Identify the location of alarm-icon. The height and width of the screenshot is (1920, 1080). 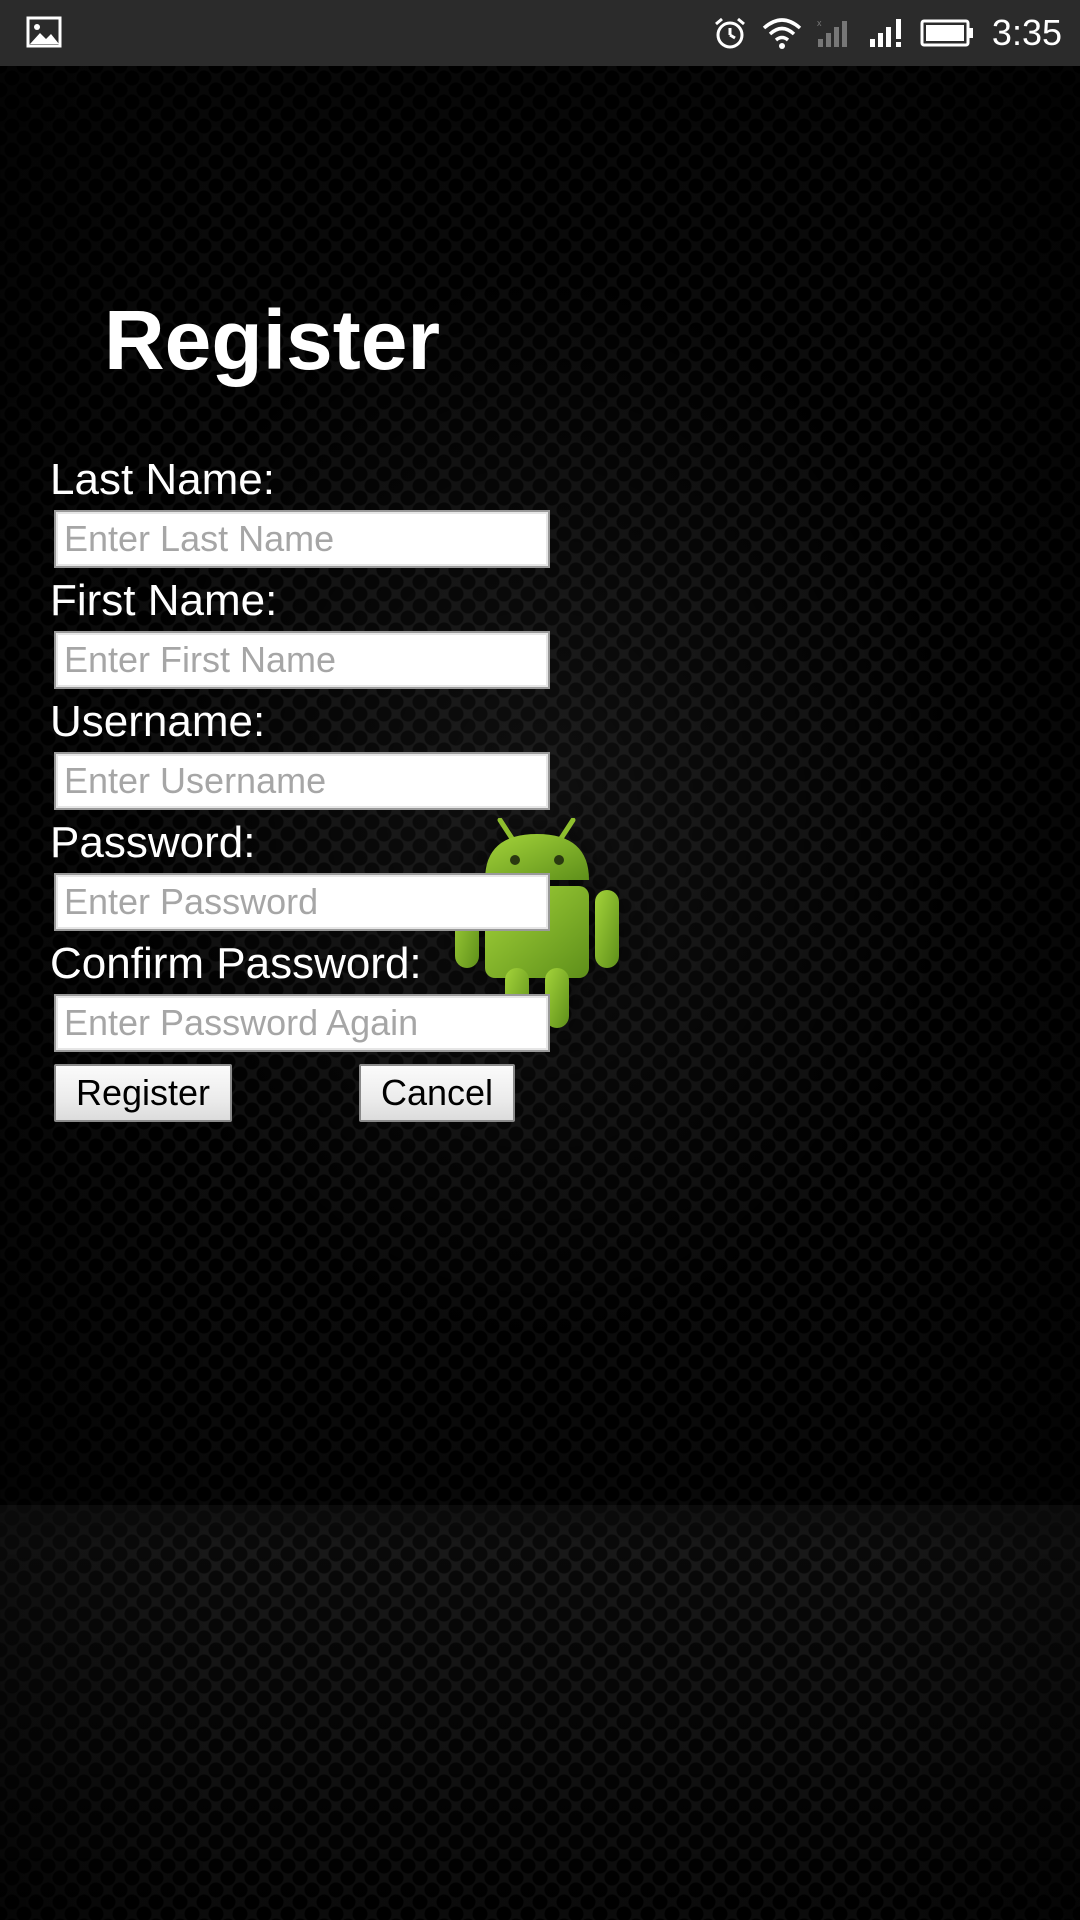
(729, 33).